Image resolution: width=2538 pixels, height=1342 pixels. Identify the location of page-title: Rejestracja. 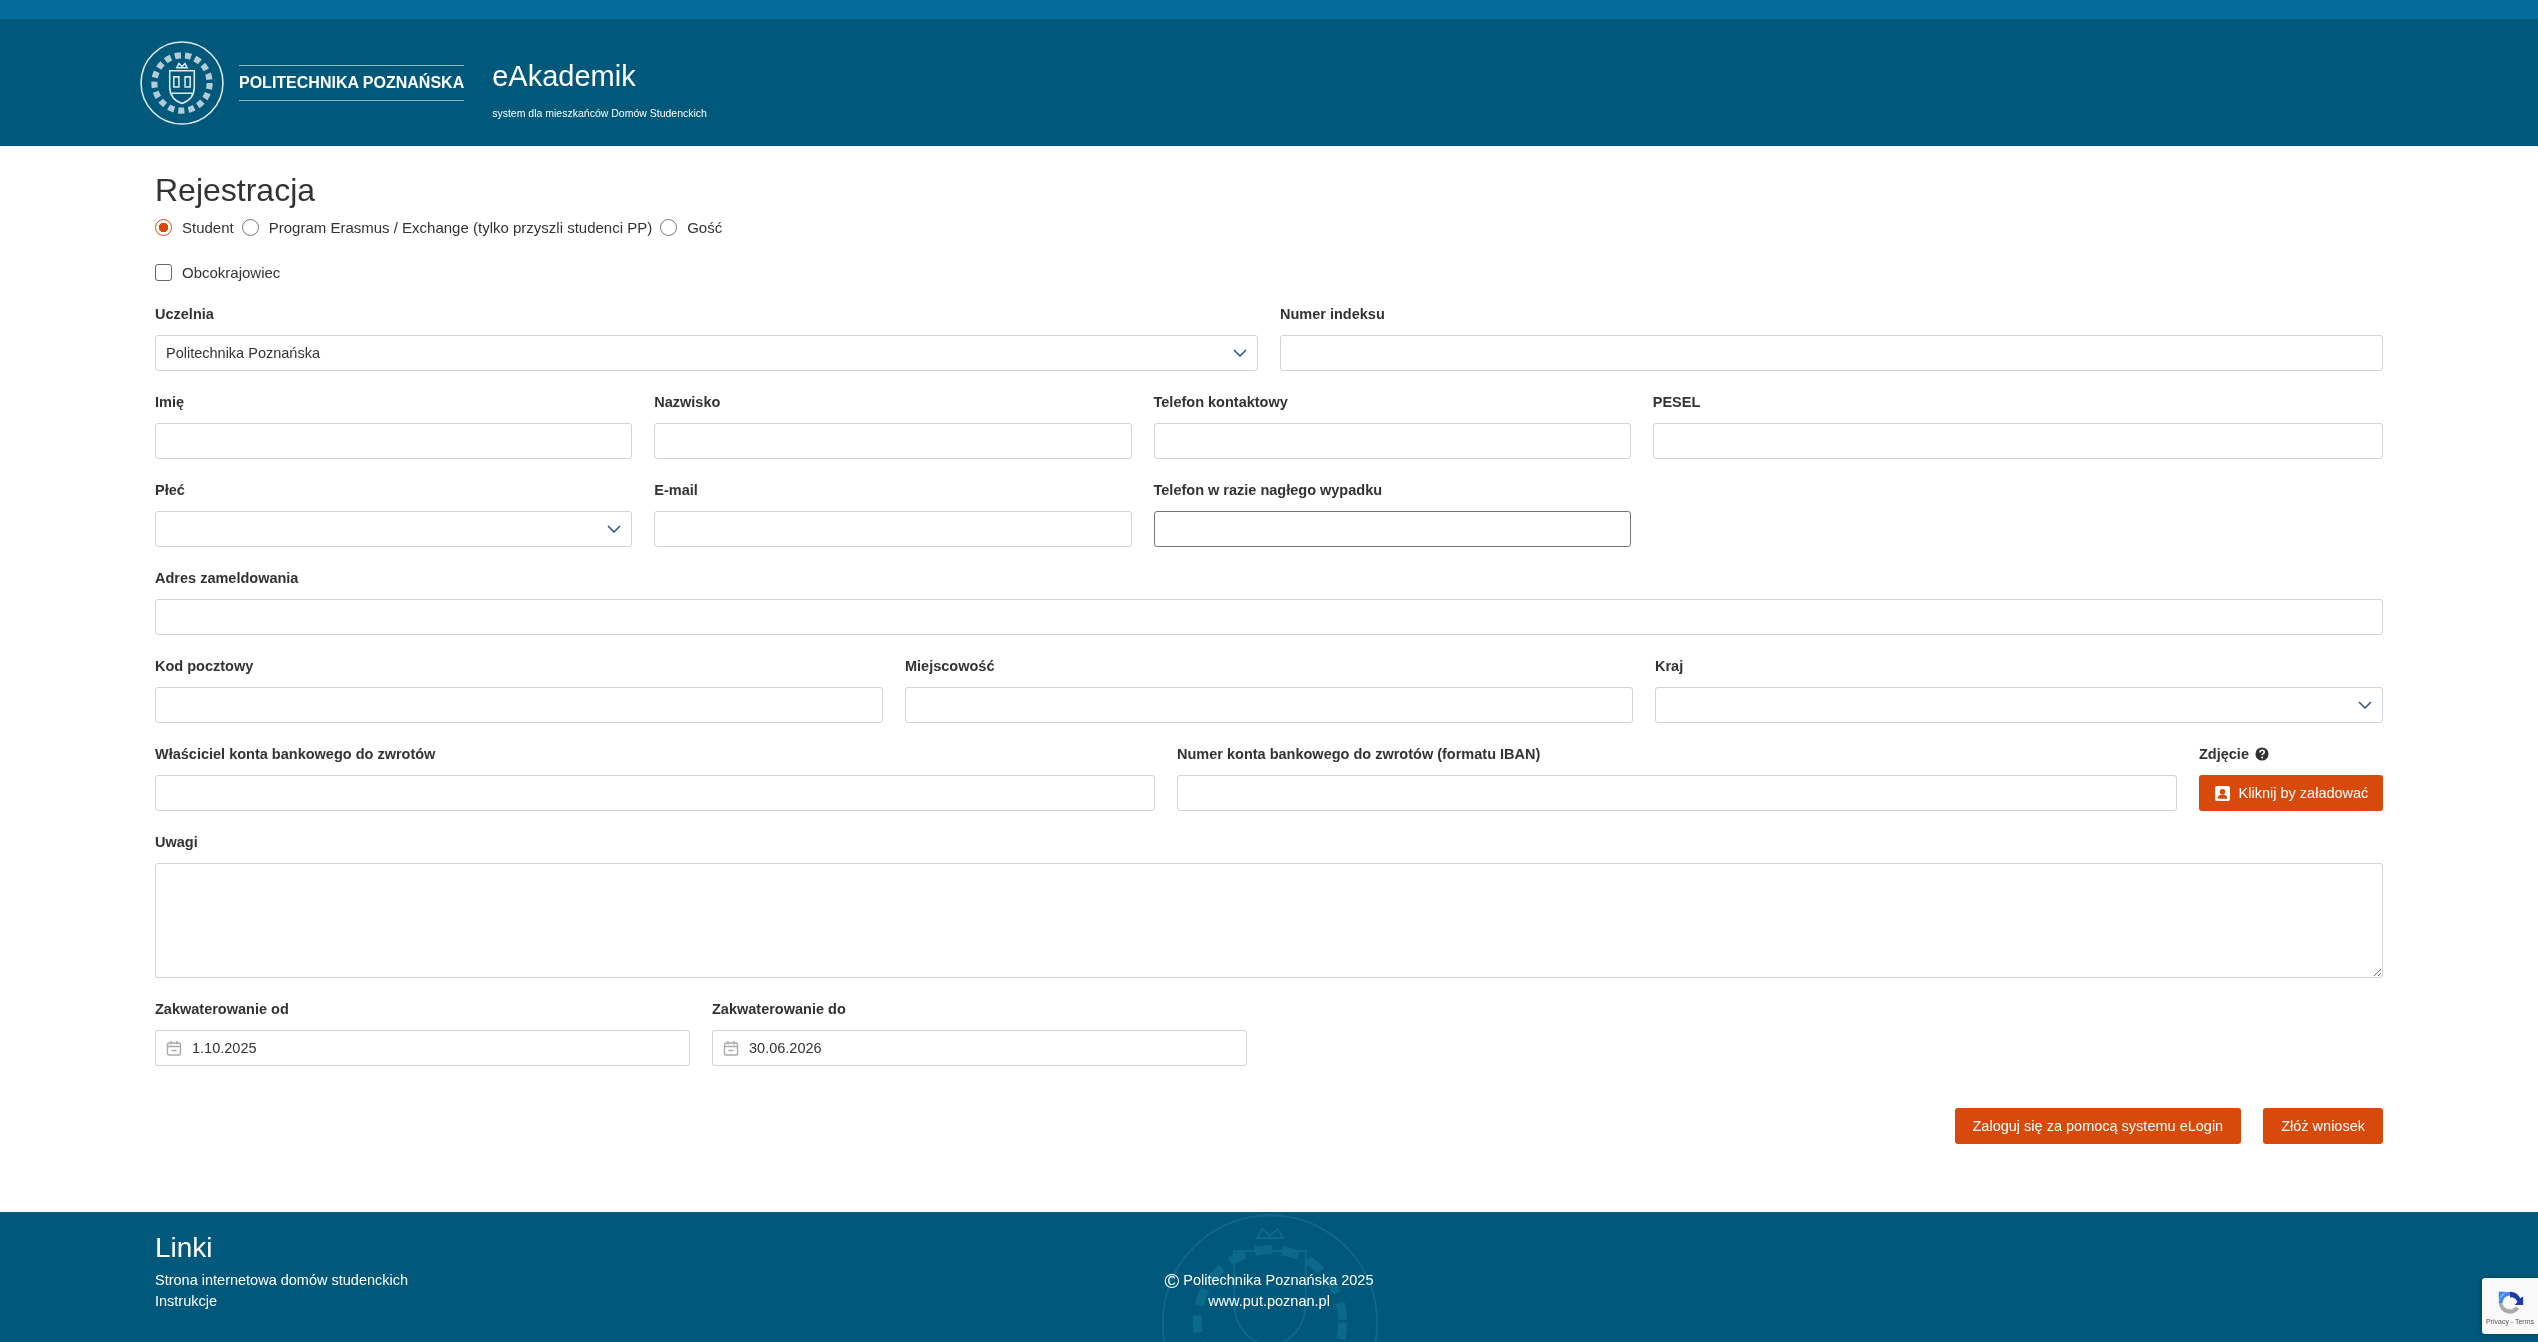
(236, 190).